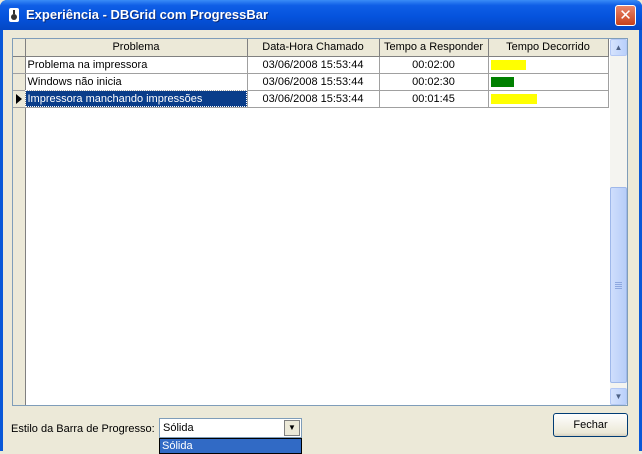  I want to click on combo-dropdown-button: ▼, so click(292, 428).